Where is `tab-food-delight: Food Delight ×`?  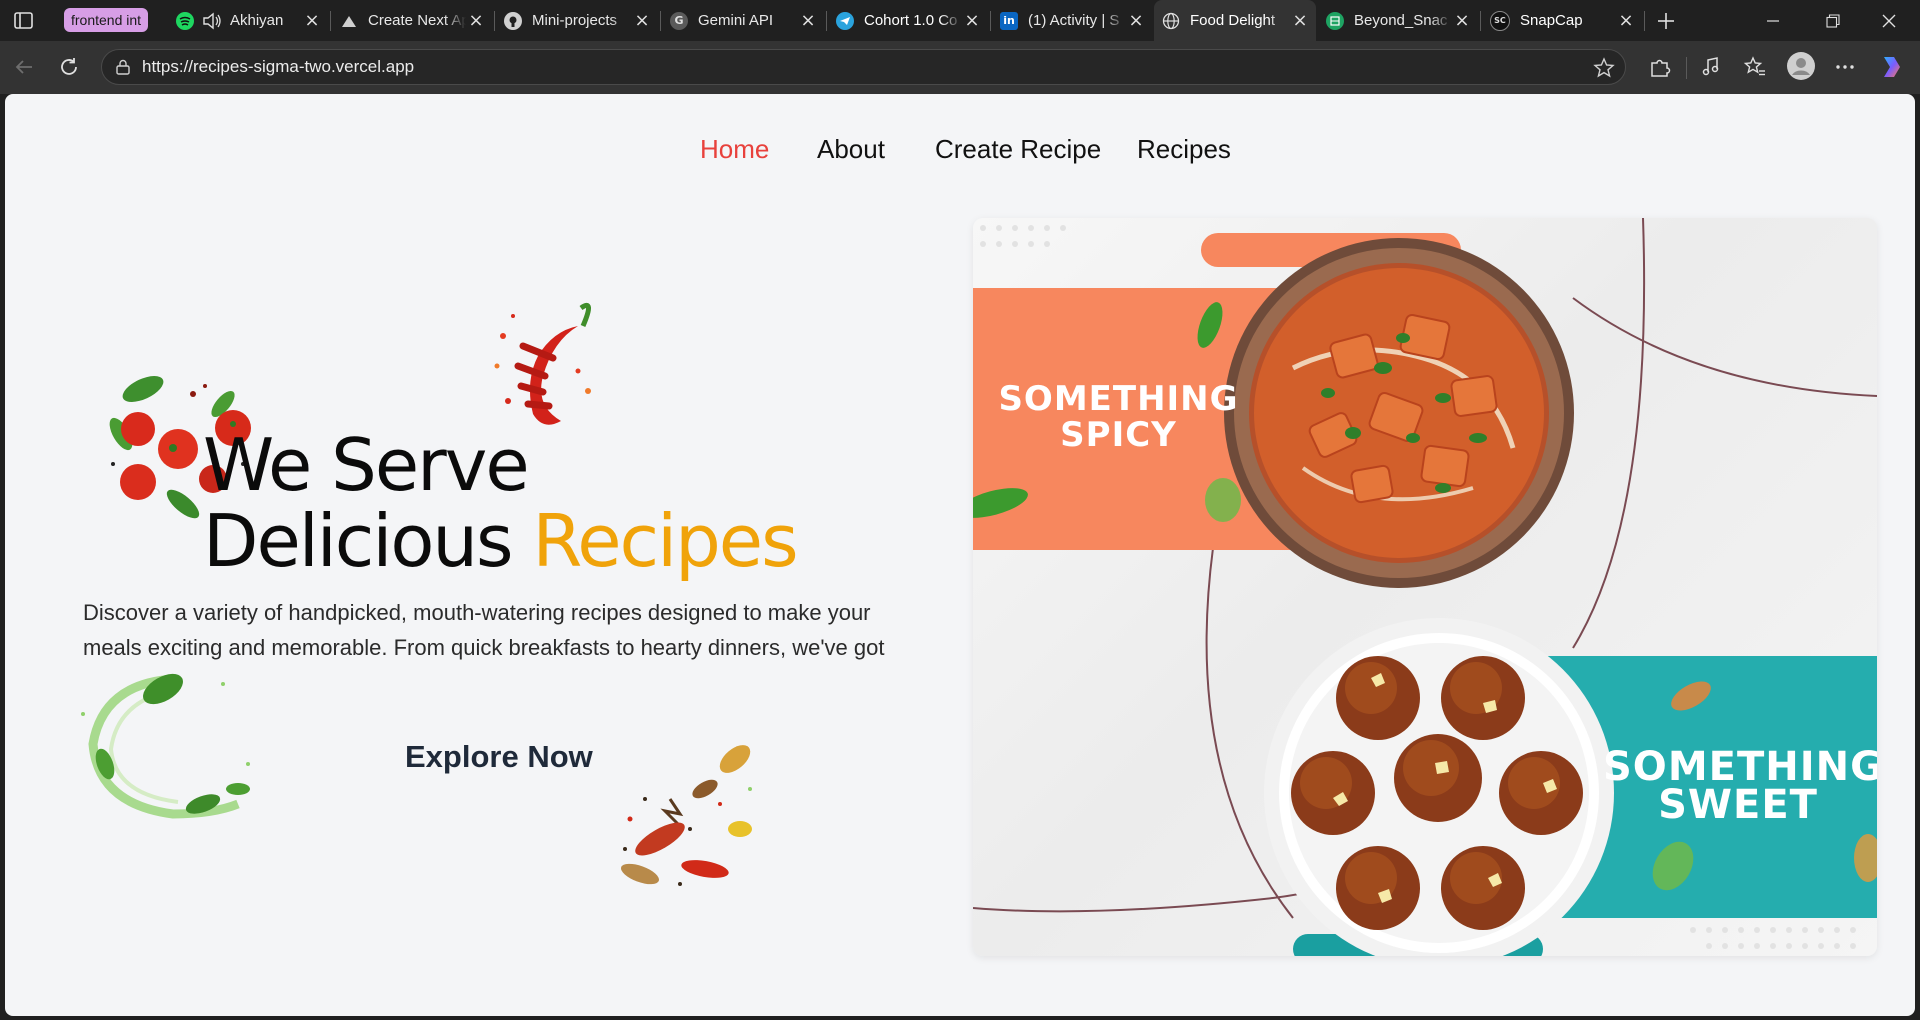 tab-food-delight: Food Delight × is located at coordinates (1235, 20).